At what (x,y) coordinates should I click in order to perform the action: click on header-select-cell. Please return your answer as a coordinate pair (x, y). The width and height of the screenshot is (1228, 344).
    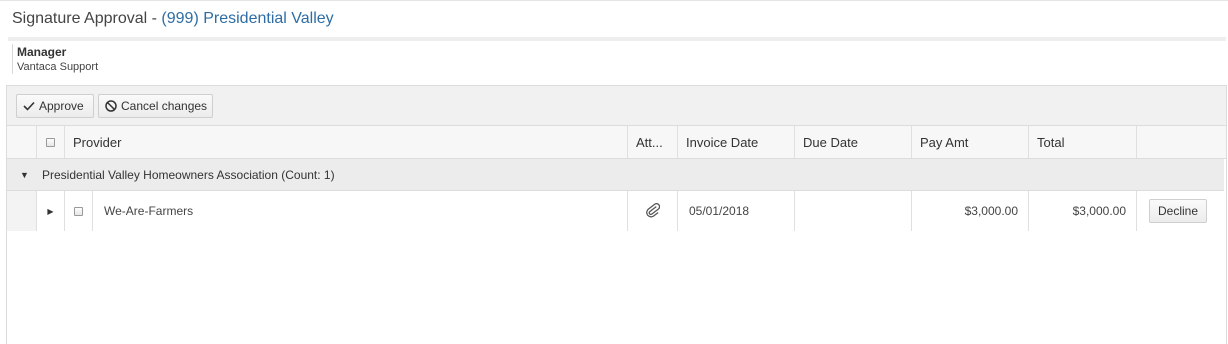
    Looking at the image, I should click on (50, 142).